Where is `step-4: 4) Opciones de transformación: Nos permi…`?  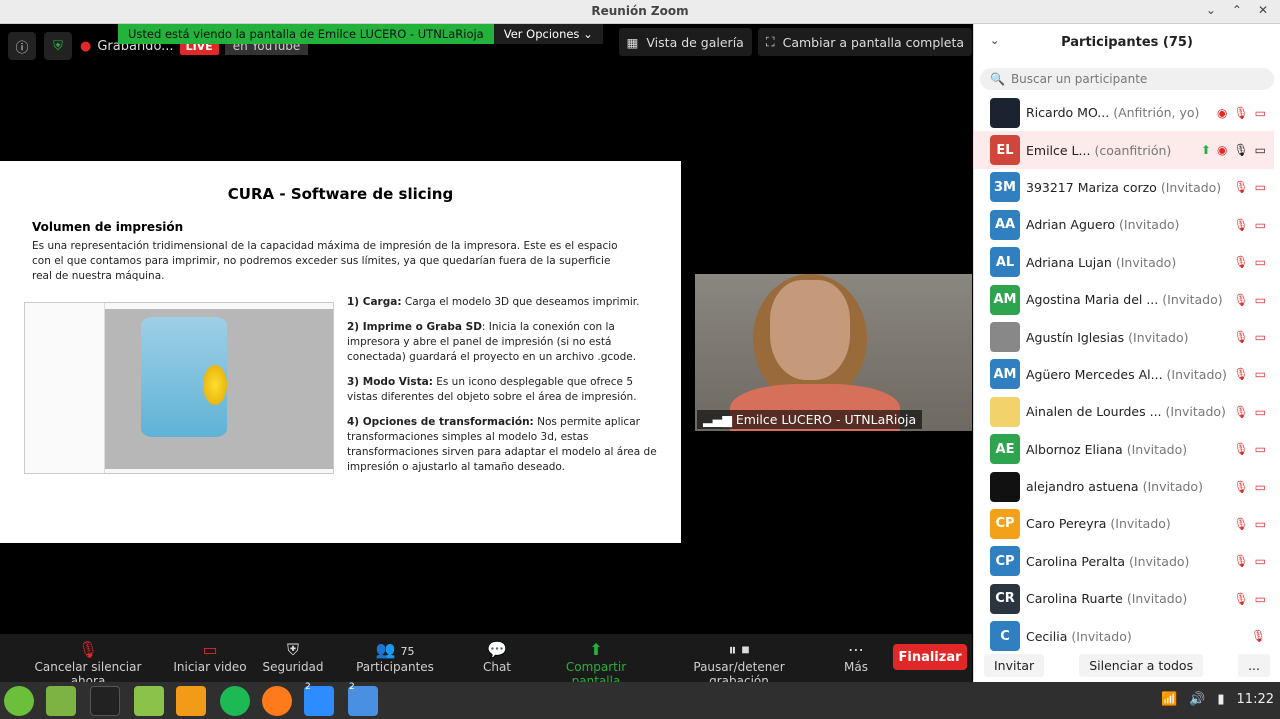
step-4: 4) Opciones de transformación: Nos permi… is located at coordinates (502, 444).